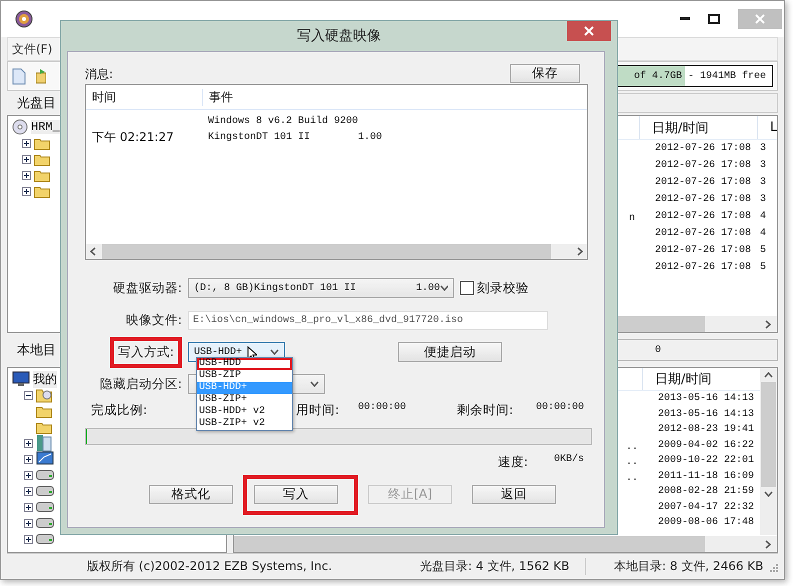 The image size is (793, 586). I want to click on close-button, so click(589, 31).